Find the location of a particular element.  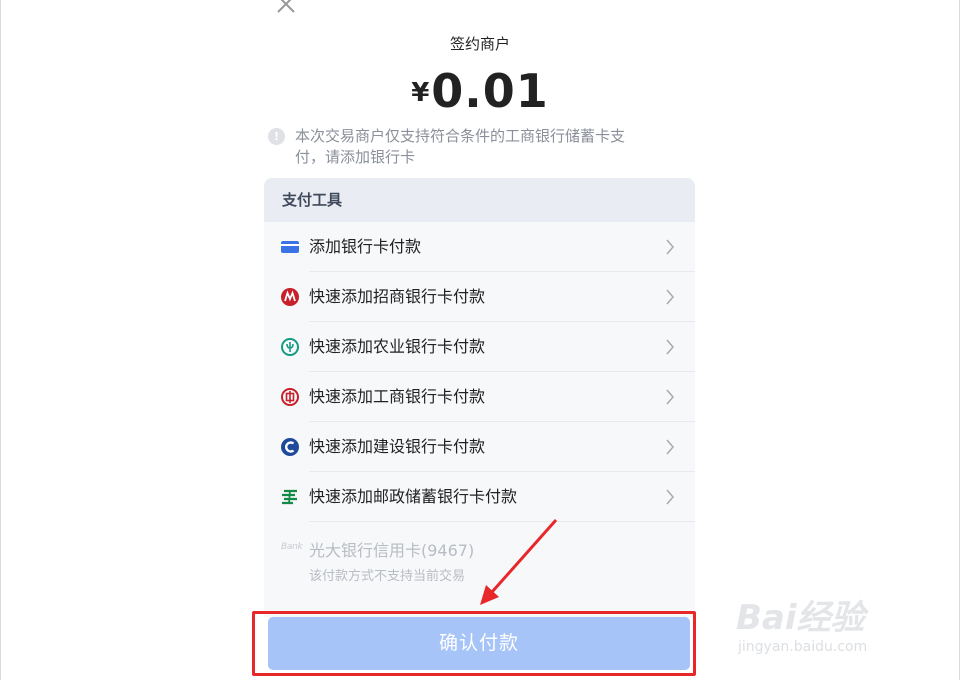

payment-notice: ! 本次交易商户仅支持符合条件的工商银行储蓄卡支 付，请添加银行卡 is located at coordinates (473, 147).